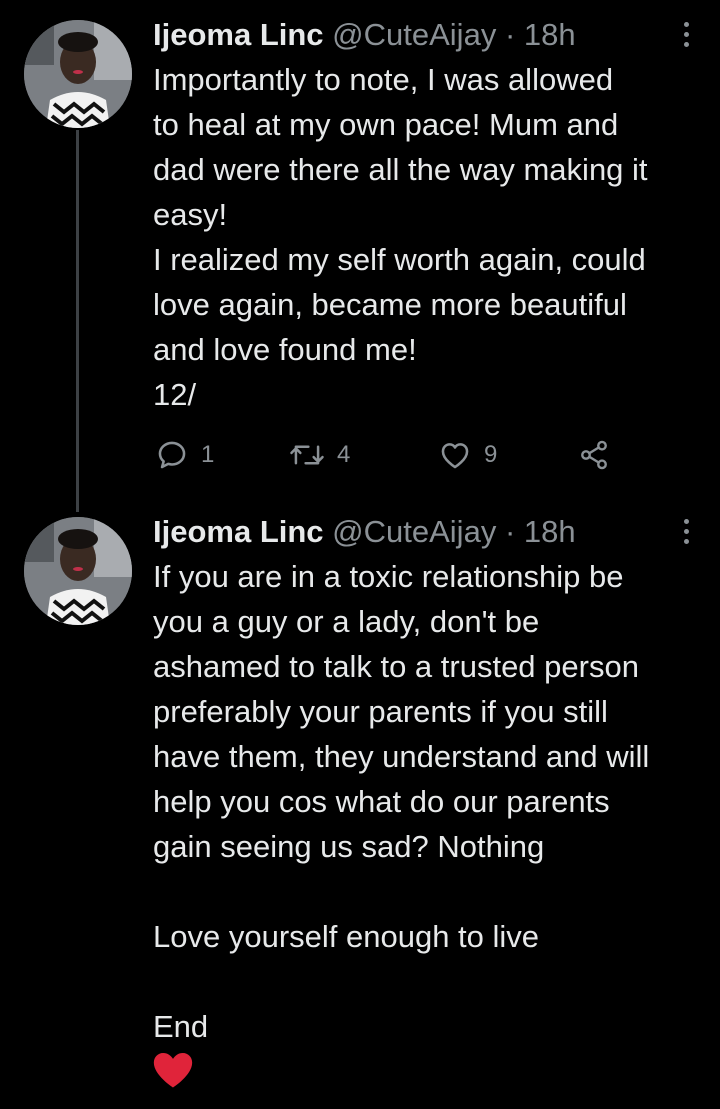  What do you see at coordinates (380, 711) in the screenshot?
I see `tweet-text-line: preferably your parents if you still` at bounding box center [380, 711].